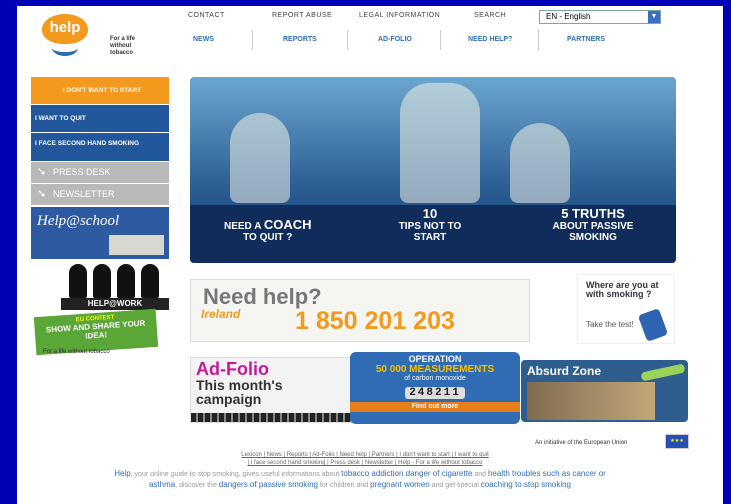  I want to click on absurd-zone-banner: Absurd Zone, so click(604, 391).